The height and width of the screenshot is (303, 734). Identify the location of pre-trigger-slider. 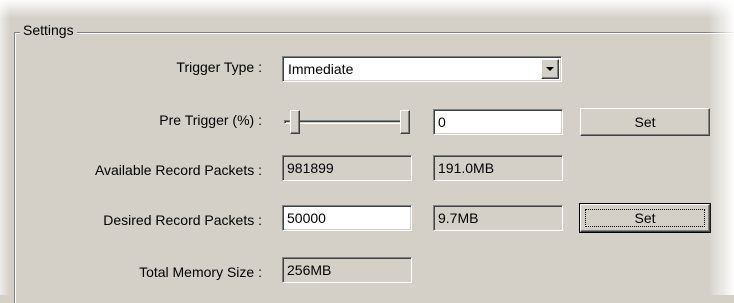
(347, 122).